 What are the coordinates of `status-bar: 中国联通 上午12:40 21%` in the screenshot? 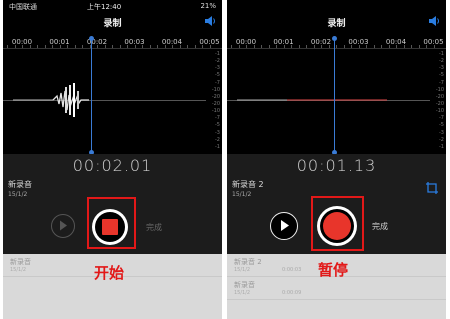 It's located at (112, 6).